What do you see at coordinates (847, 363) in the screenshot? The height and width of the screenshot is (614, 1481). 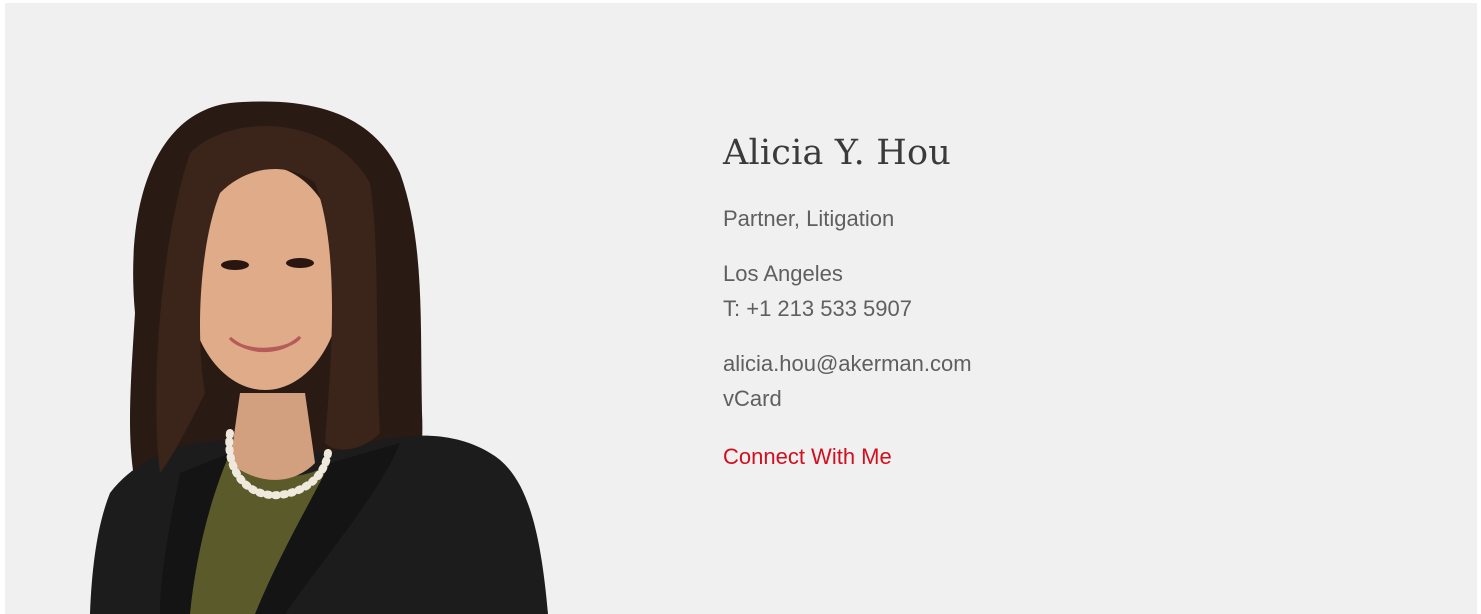 I see `email-link: alicia.hou@akerman.com` at bounding box center [847, 363].